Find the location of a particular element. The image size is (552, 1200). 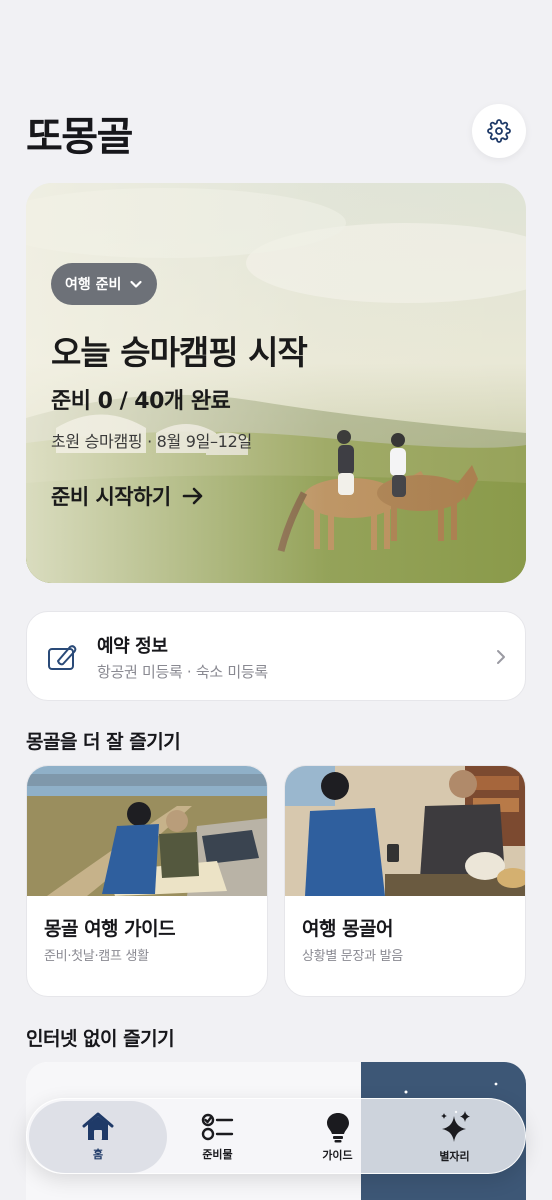

reservation-status: 항공권 미등록 · 숙소 미등록 is located at coordinates (182, 672).